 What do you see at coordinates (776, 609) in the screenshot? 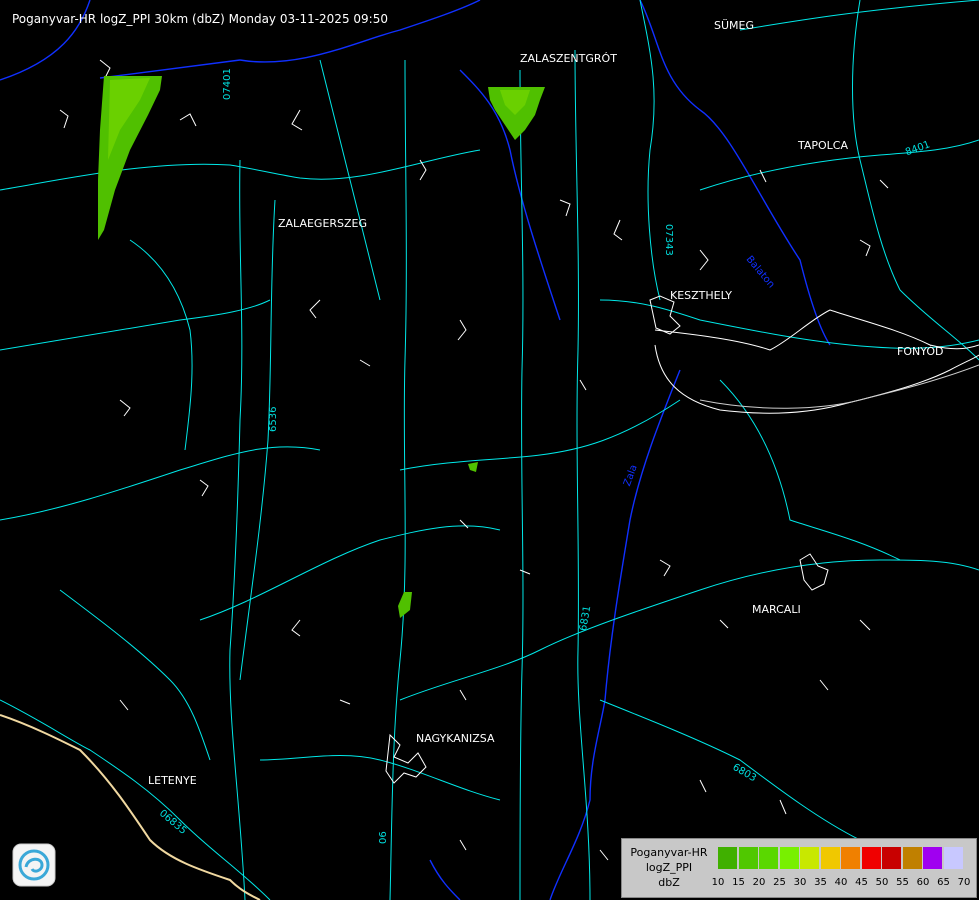
I see `place-label-marcali: MARCALI` at bounding box center [776, 609].